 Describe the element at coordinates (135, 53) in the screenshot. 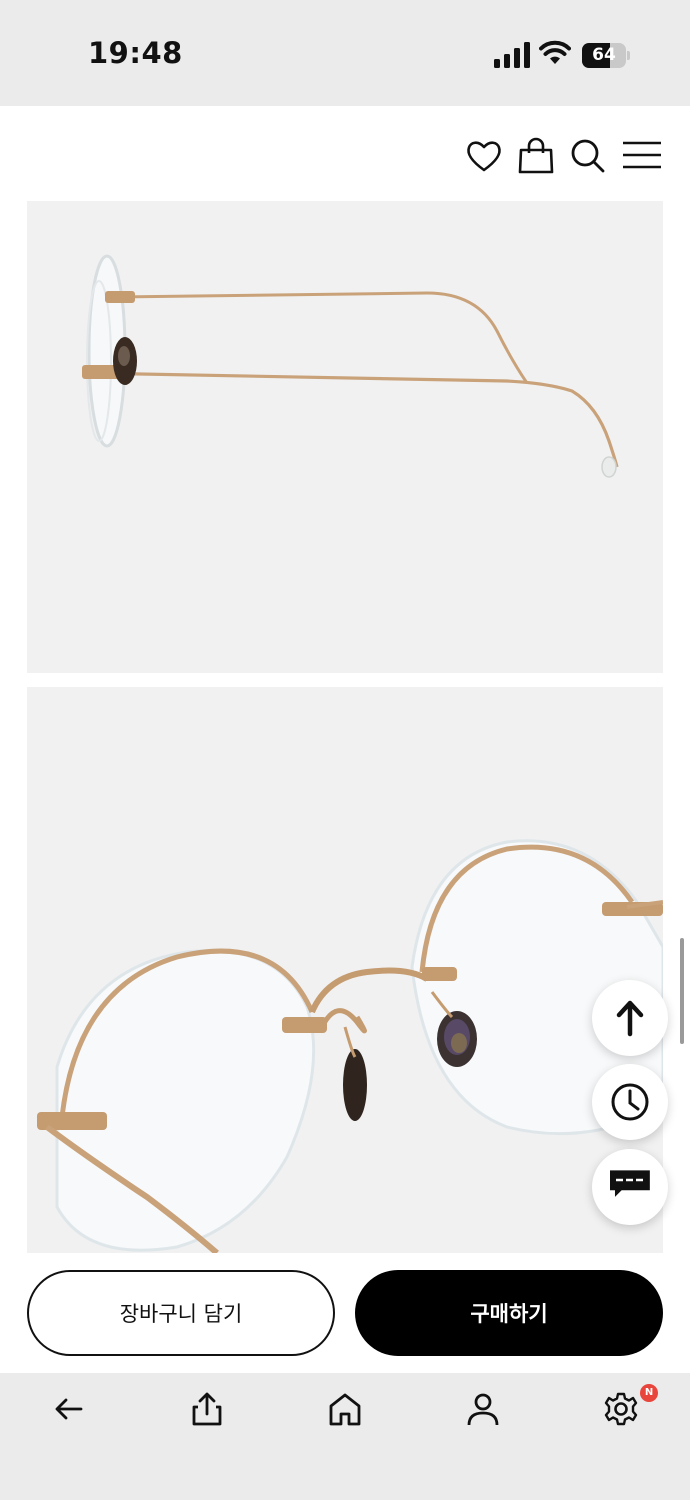

I see `status-time: 19:48` at that location.